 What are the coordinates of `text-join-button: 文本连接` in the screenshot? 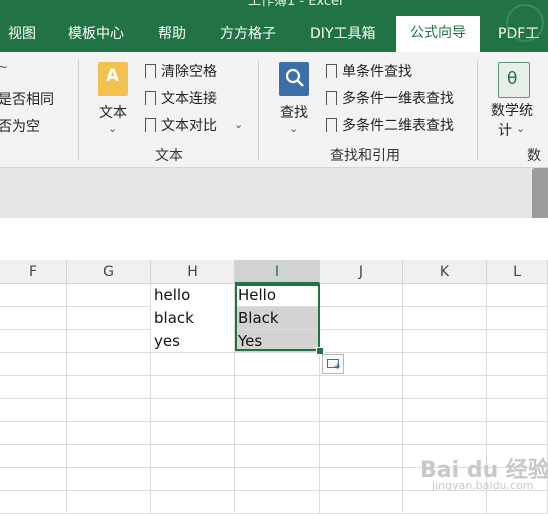 It's located at (181, 98).